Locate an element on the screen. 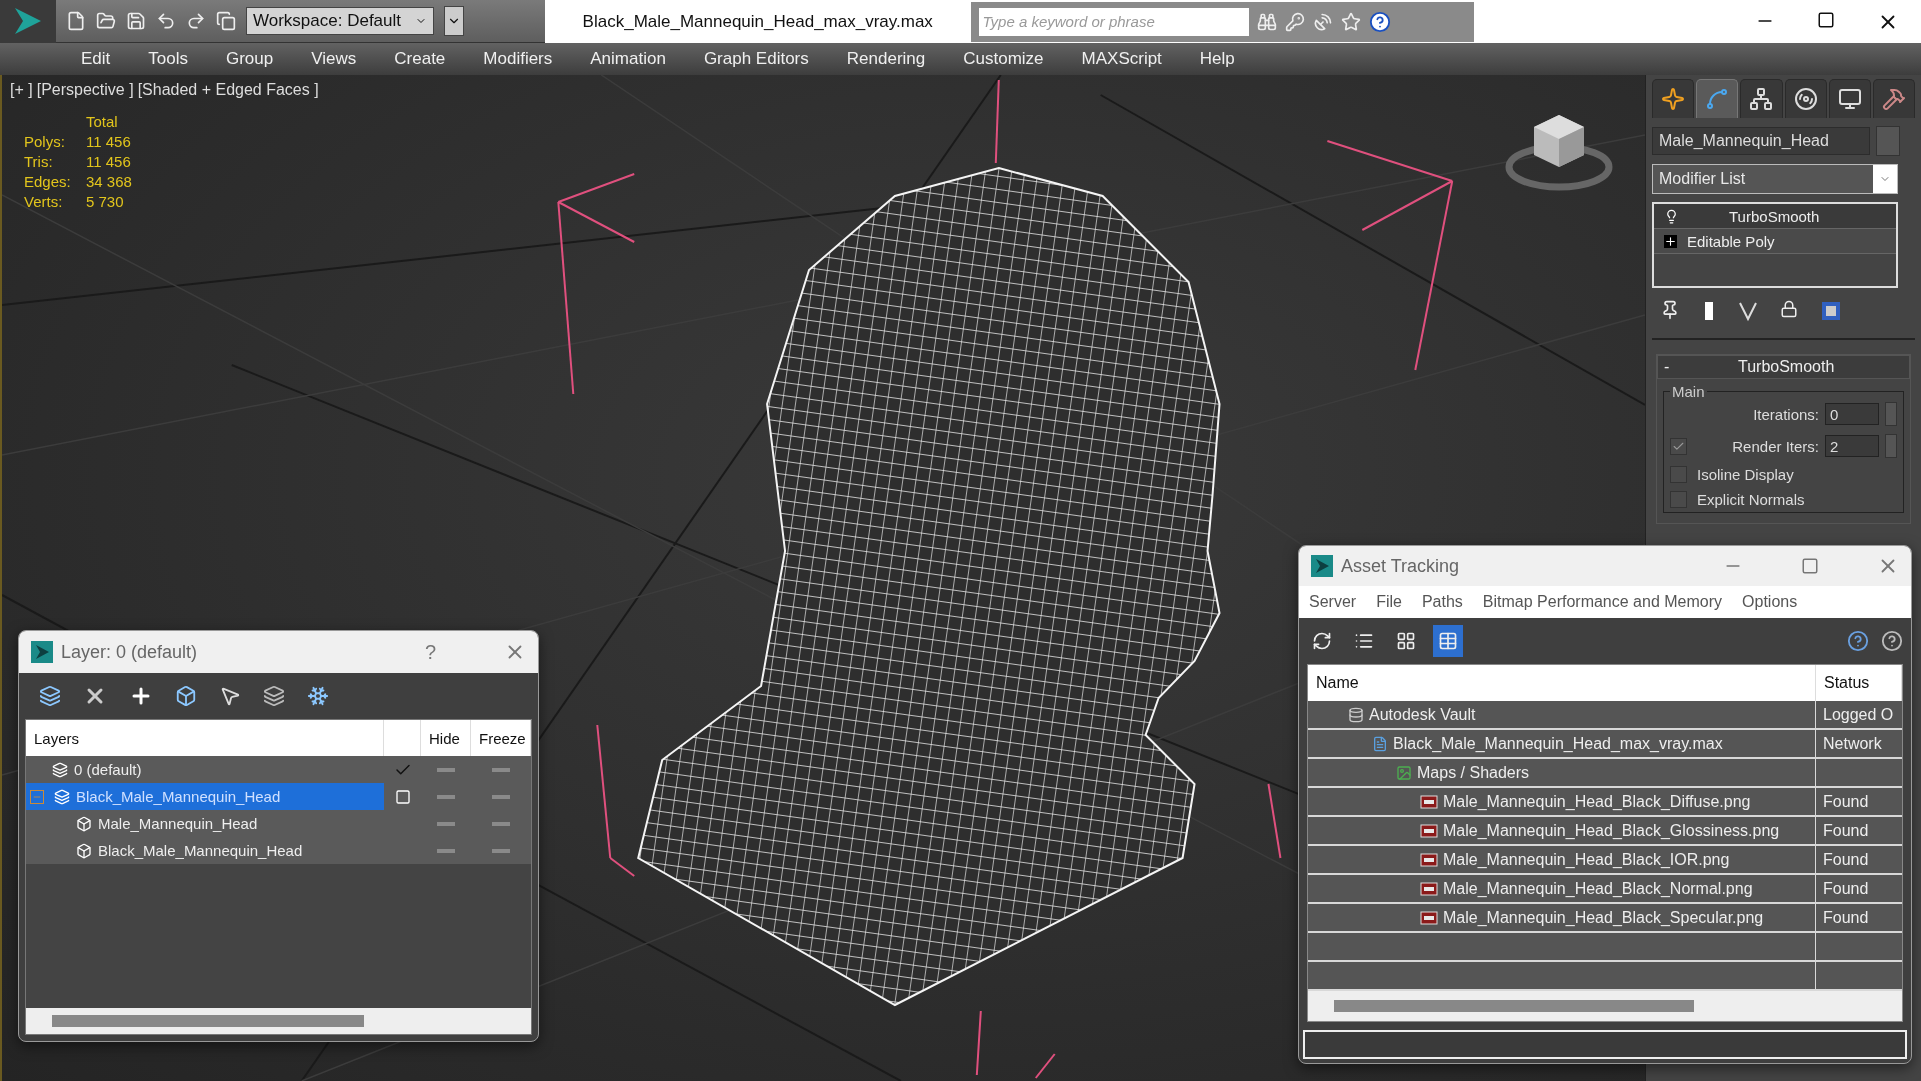  column-header: Layers is located at coordinates (205, 738).